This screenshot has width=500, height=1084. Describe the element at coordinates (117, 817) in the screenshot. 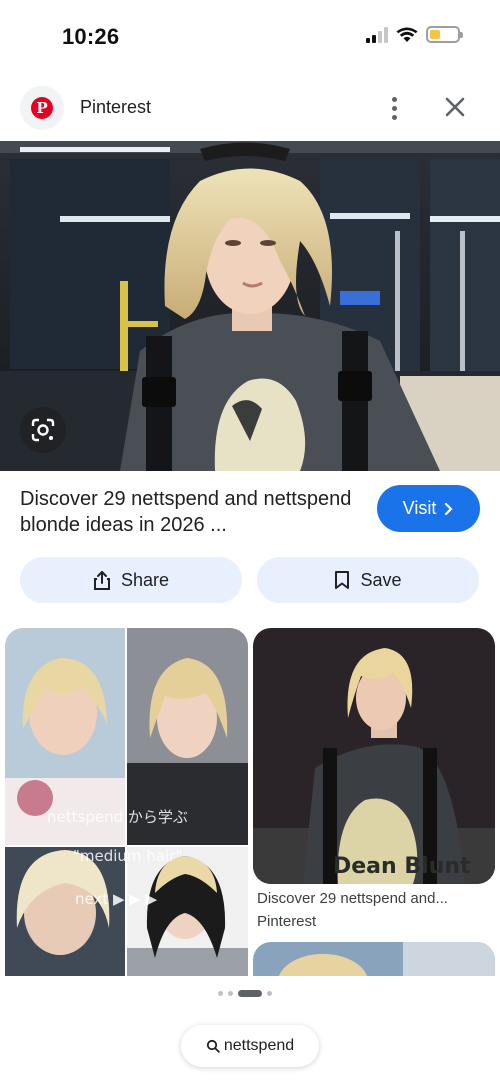

I see `collage-caption-1: nettspend から学ぶ` at that location.